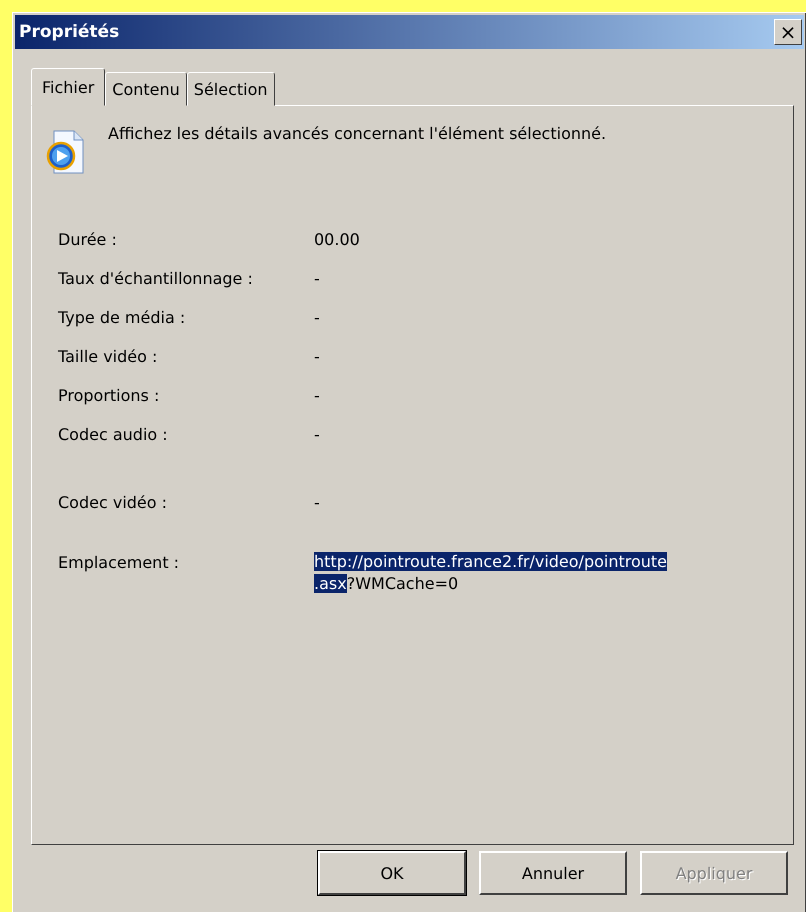 The image size is (806, 912). I want to click on property-label: Taux d'échantillonnage :, so click(156, 279).